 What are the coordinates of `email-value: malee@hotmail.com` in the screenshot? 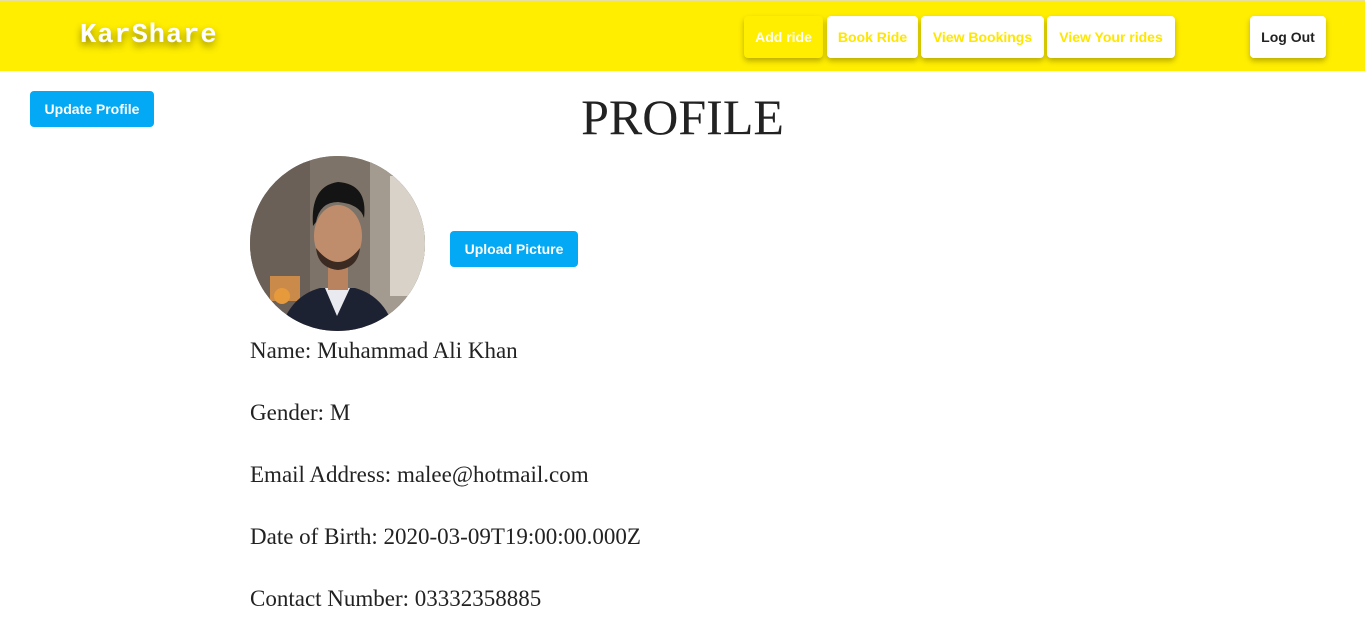 It's located at (492, 474).